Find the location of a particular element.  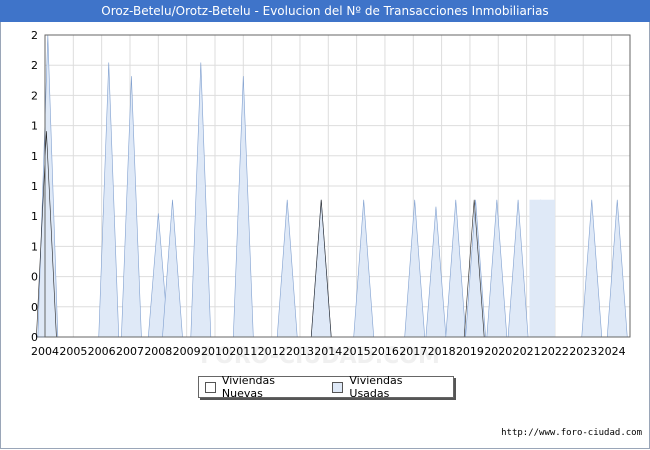

x-tick-label: 2007 is located at coordinates (130, 351).